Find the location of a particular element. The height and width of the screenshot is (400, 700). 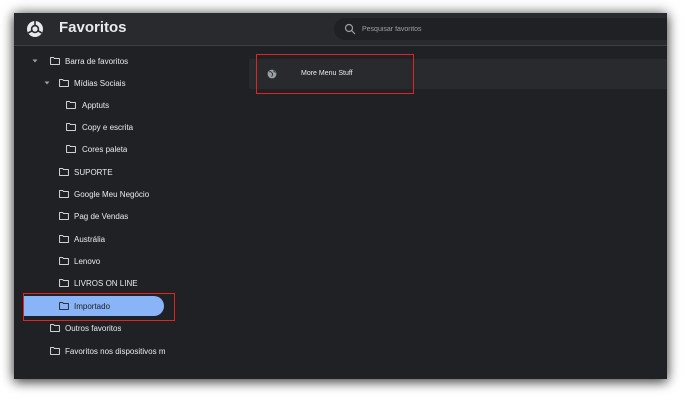

tree-item-suporte: SUPORTE is located at coordinates (99, 172).